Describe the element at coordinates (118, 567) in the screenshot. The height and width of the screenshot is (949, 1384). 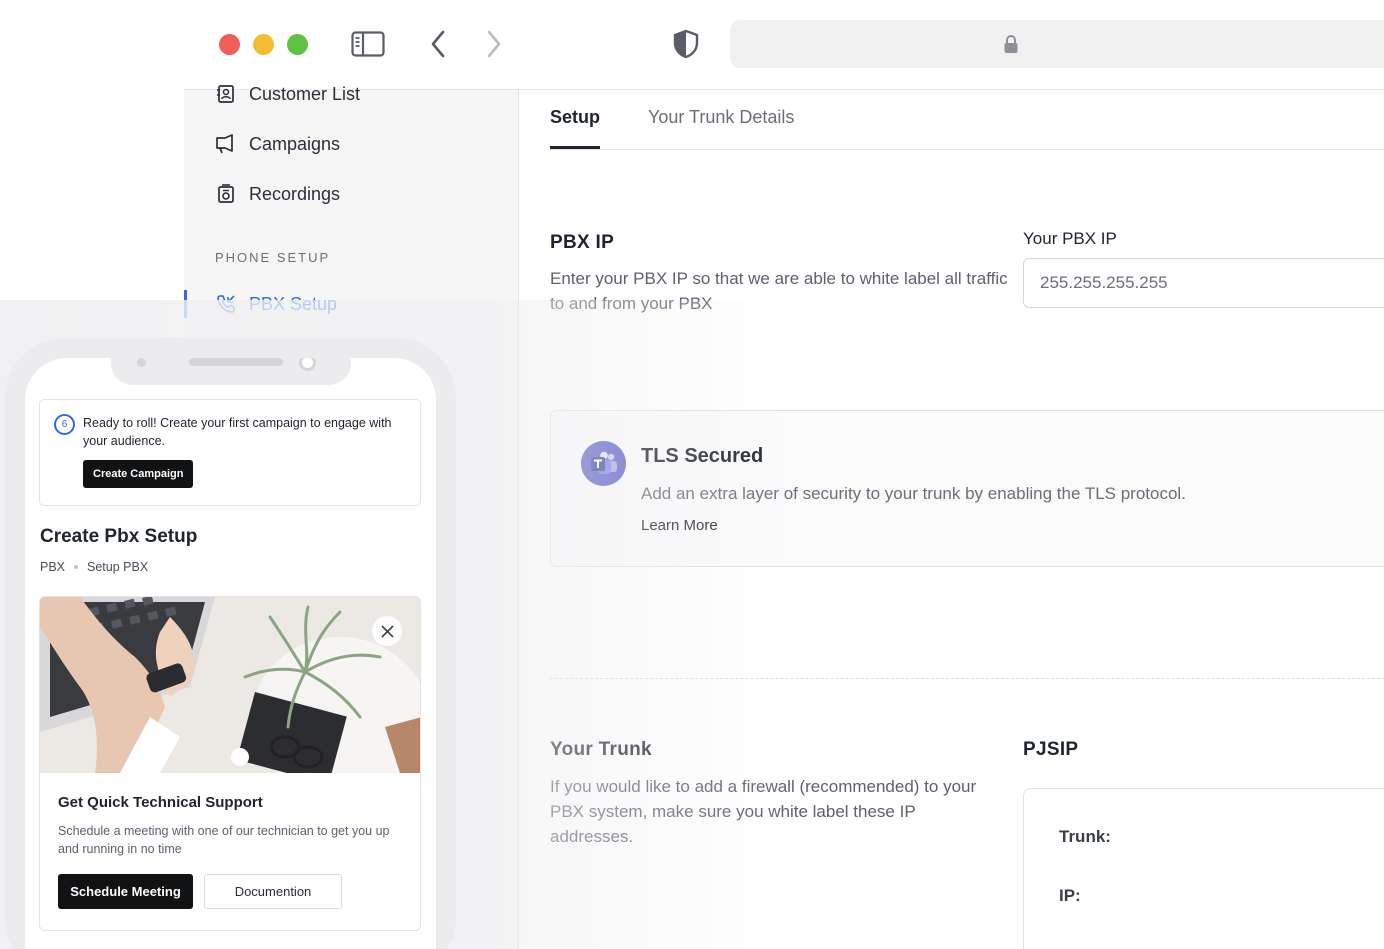
I see `breadcrumb-item: Setup PBX` at that location.